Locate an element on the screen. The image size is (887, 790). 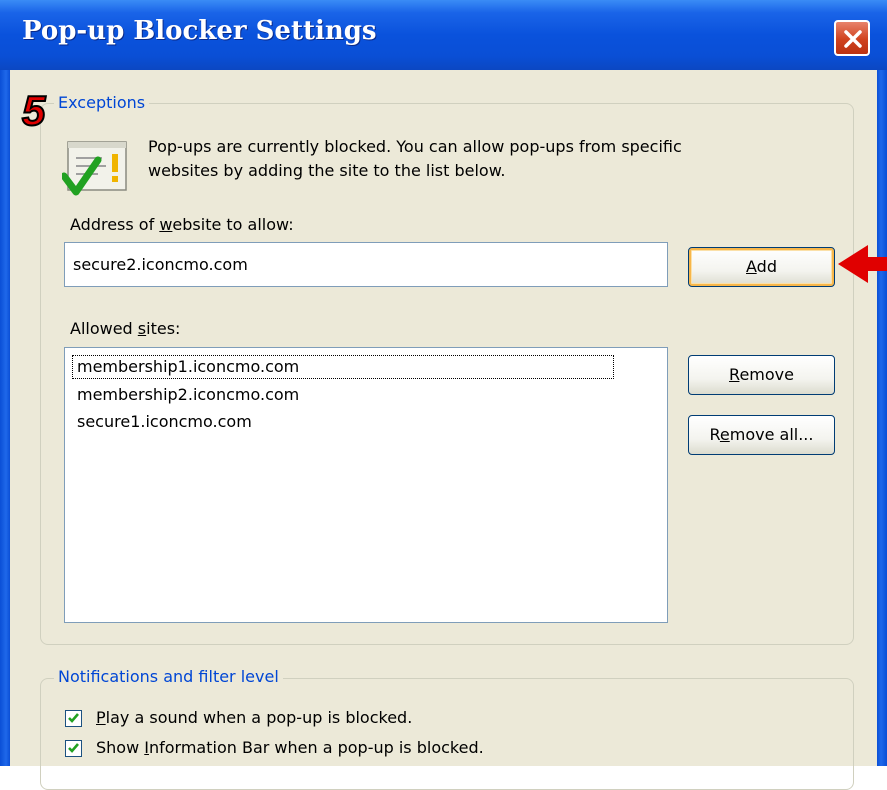
allowed-sites-label: Allowed sites: is located at coordinates (125, 328).